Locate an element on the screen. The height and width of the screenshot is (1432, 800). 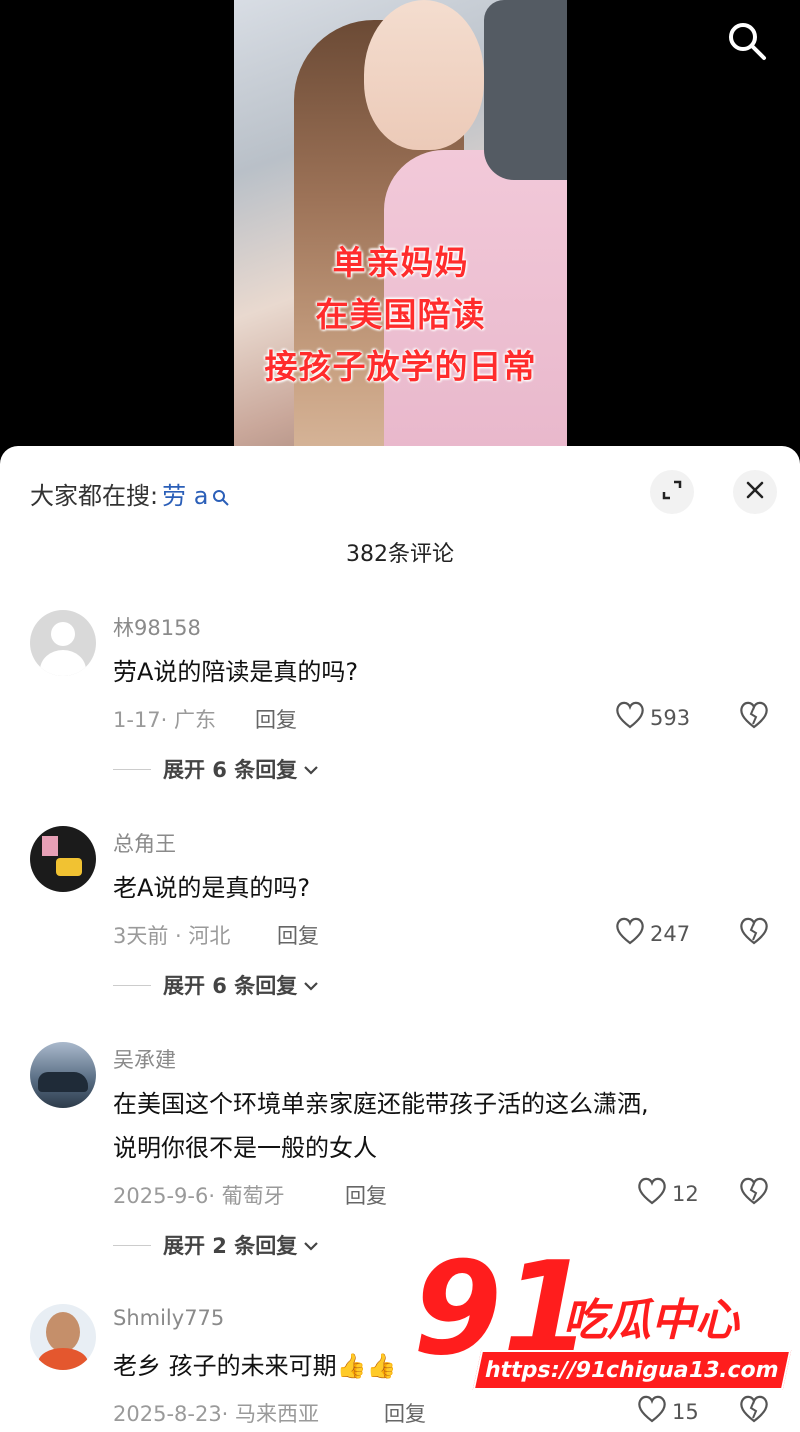
comment-text-line-1: 在美国这个环境单亲家庭还能带孩子活的这么潇洒, is located at coordinates (381, 1104).